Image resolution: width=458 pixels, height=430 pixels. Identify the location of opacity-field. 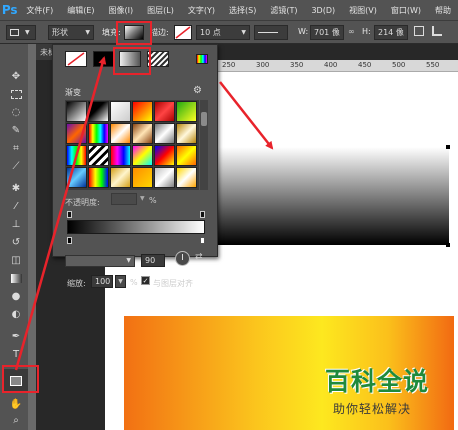
(124, 199).